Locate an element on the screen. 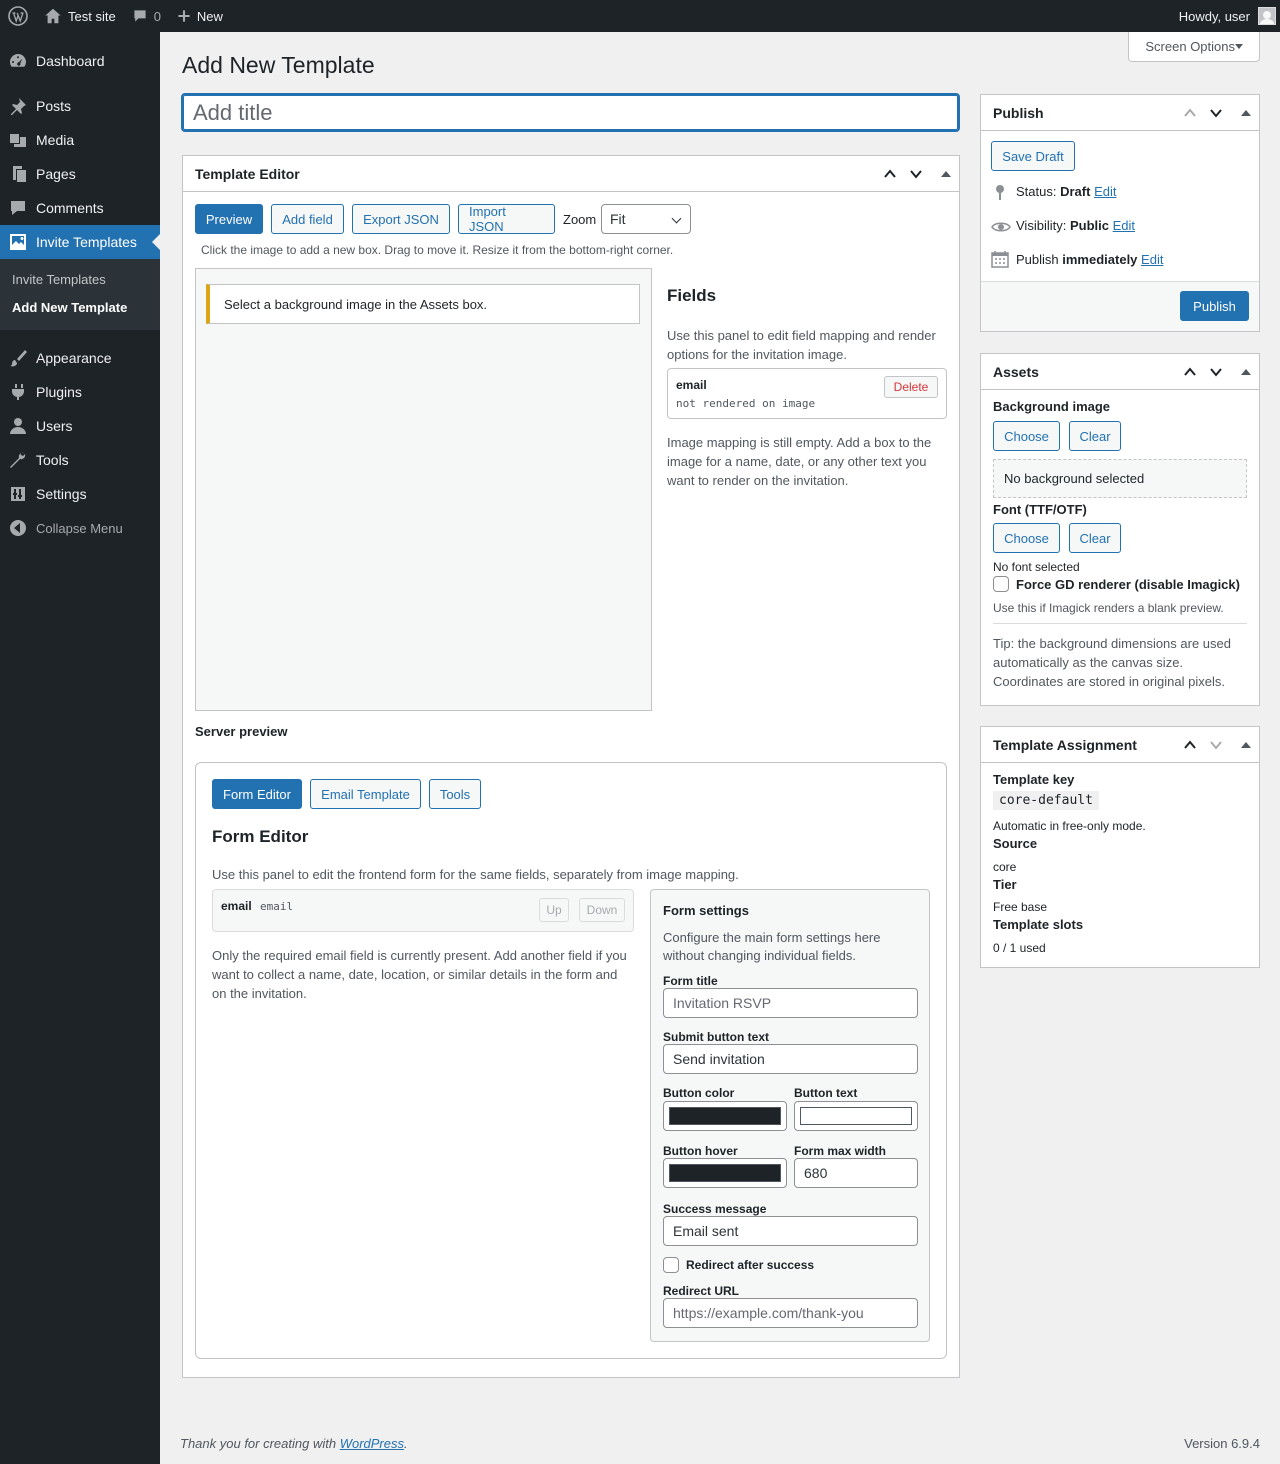  add-field-button: Add field is located at coordinates (307, 219).